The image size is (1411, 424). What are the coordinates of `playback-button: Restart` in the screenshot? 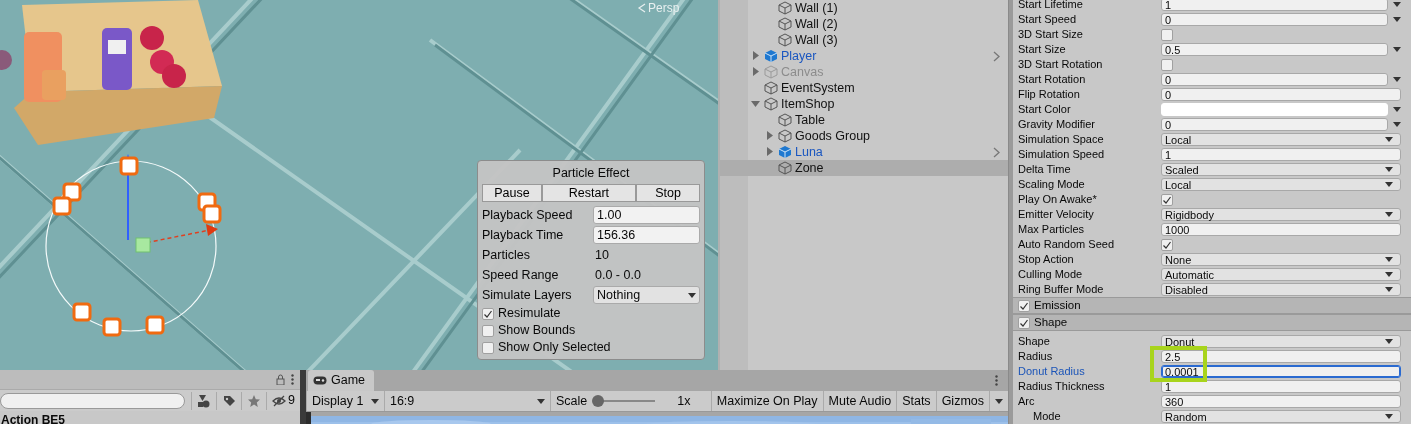 It's located at (588, 193).